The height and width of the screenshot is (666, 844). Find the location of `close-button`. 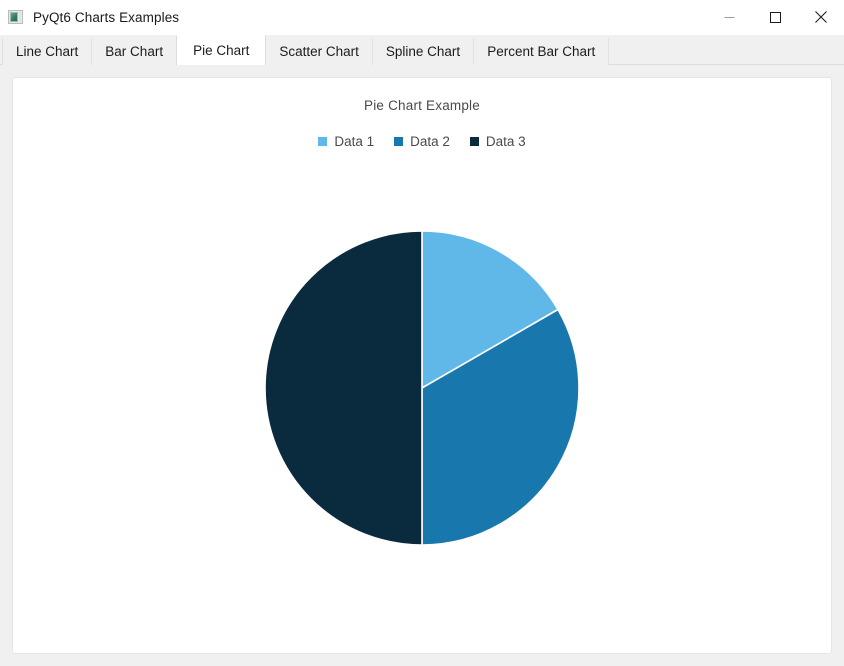

close-button is located at coordinates (821, 17).